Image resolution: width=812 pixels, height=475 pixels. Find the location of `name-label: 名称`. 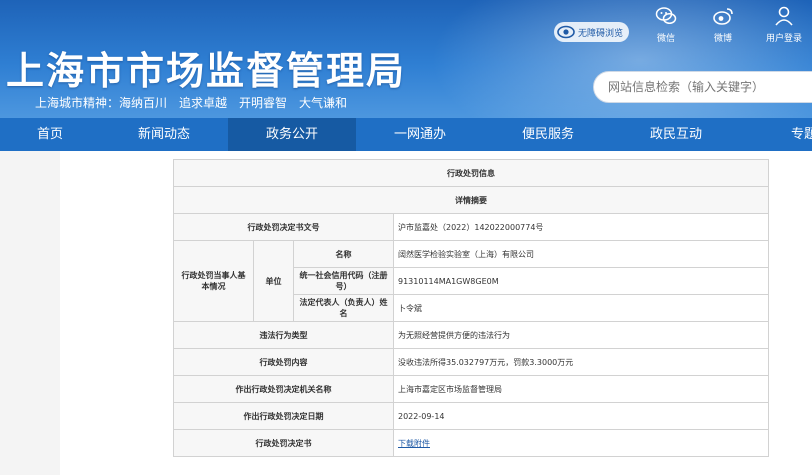

name-label: 名称 is located at coordinates (343, 254).